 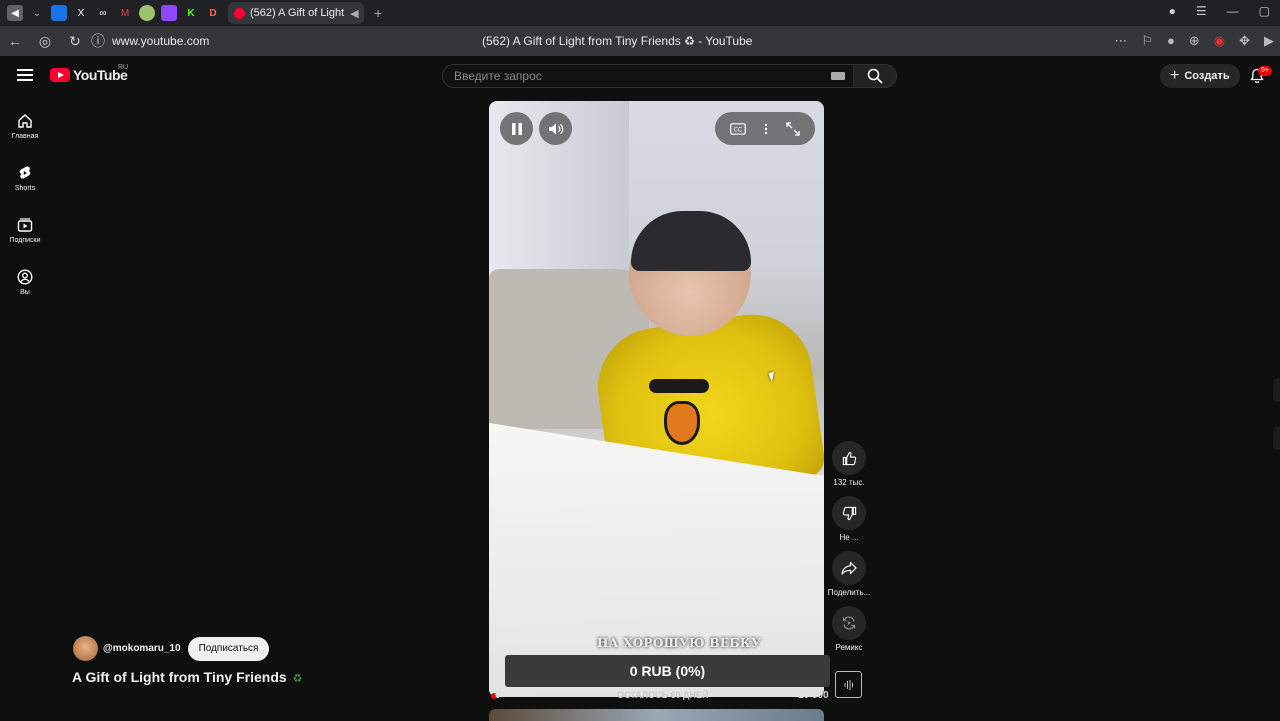 What do you see at coordinates (1264, 11) in the screenshot?
I see `maximize-icon: ▢` at bounding box center [1264, 11].